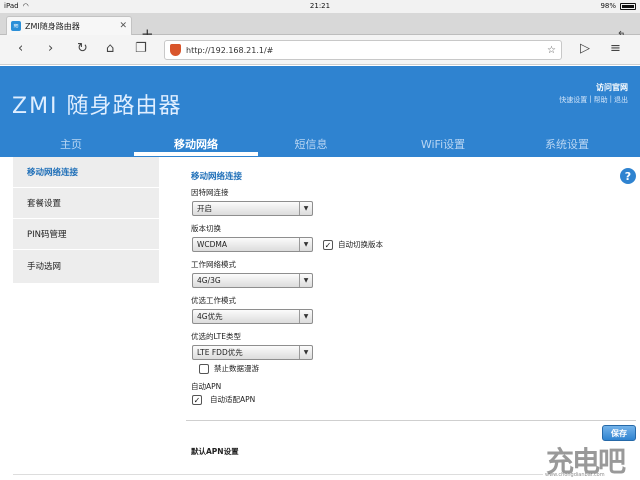 The image size is (640, 480). Describe the element at coordinates (585, 48) in the screenshot. I see `play-icon: ▷` at that location.